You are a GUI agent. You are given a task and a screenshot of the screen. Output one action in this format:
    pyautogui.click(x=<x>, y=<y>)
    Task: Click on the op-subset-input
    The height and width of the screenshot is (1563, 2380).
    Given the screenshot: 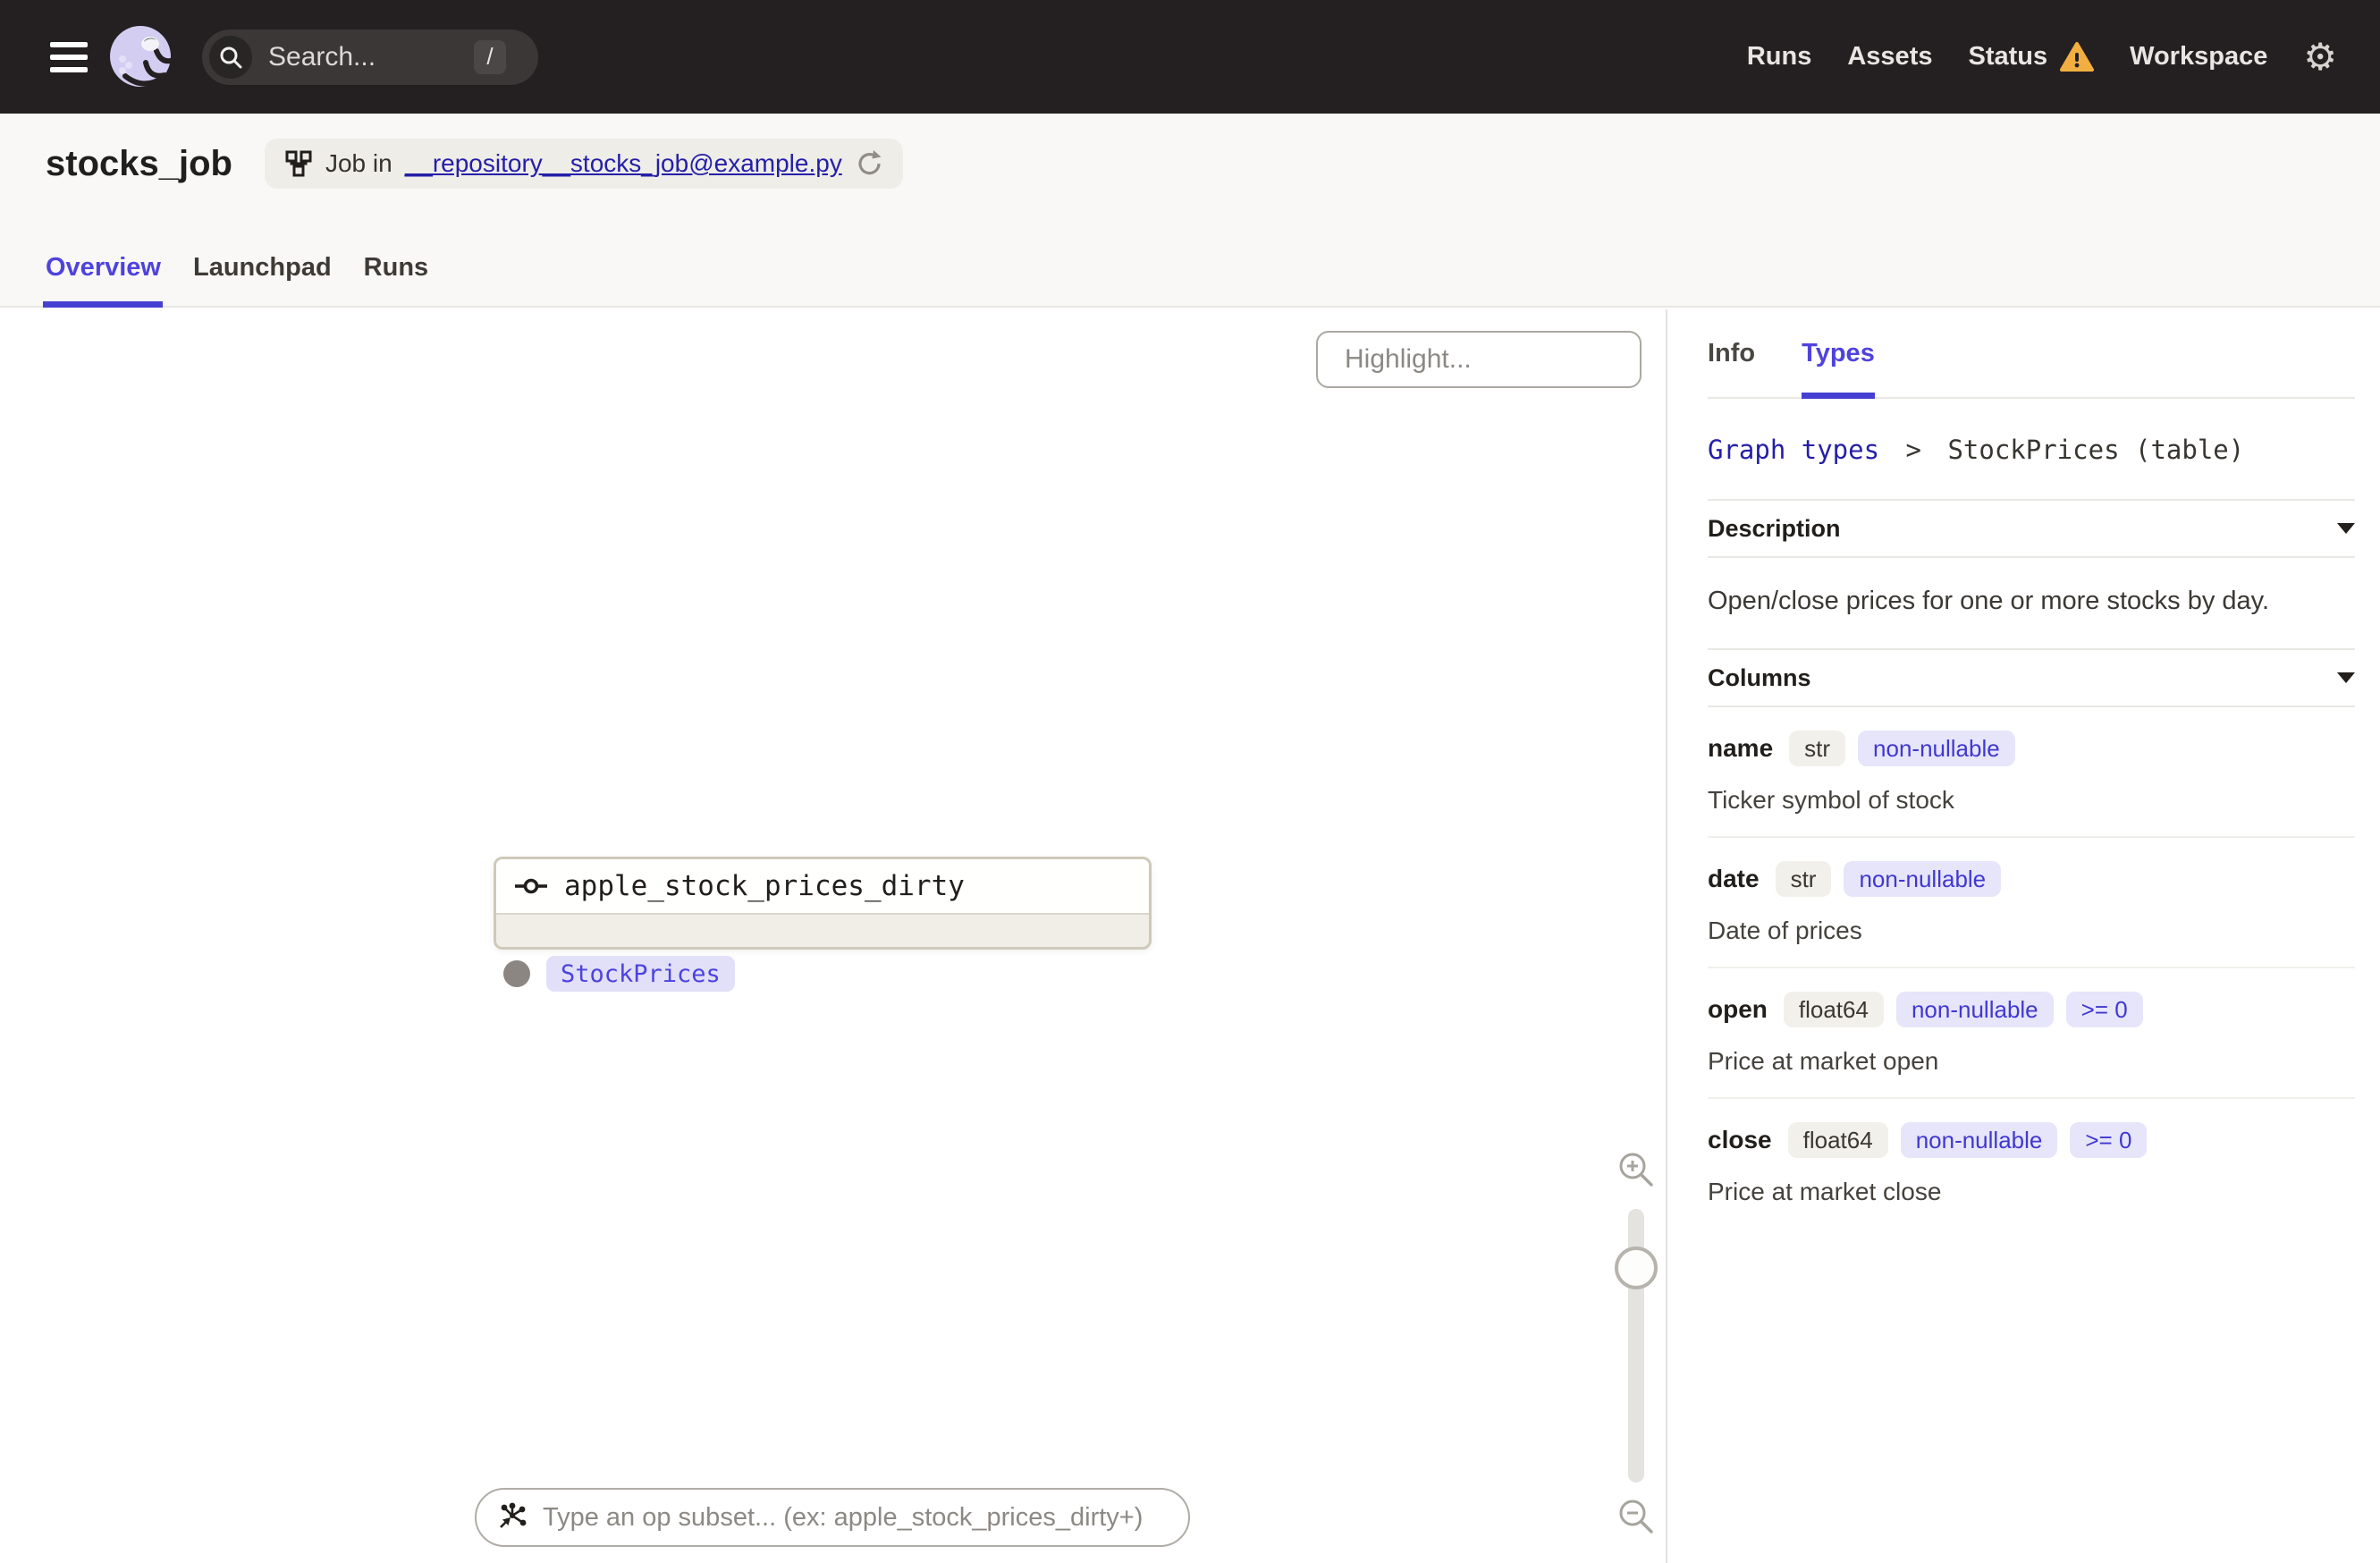 What is the action you would take?
    pyautogui.click(x=856, y=1517)
    